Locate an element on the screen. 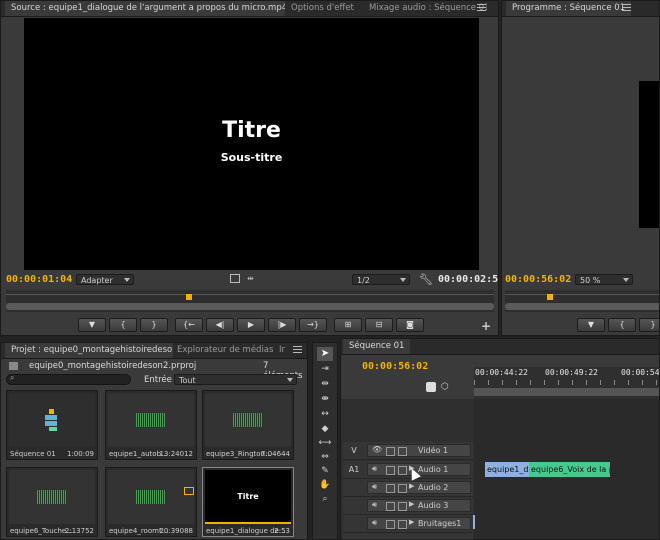  program-tabbar: Programme : Séquence 01 is located at coordinates (580, 9).